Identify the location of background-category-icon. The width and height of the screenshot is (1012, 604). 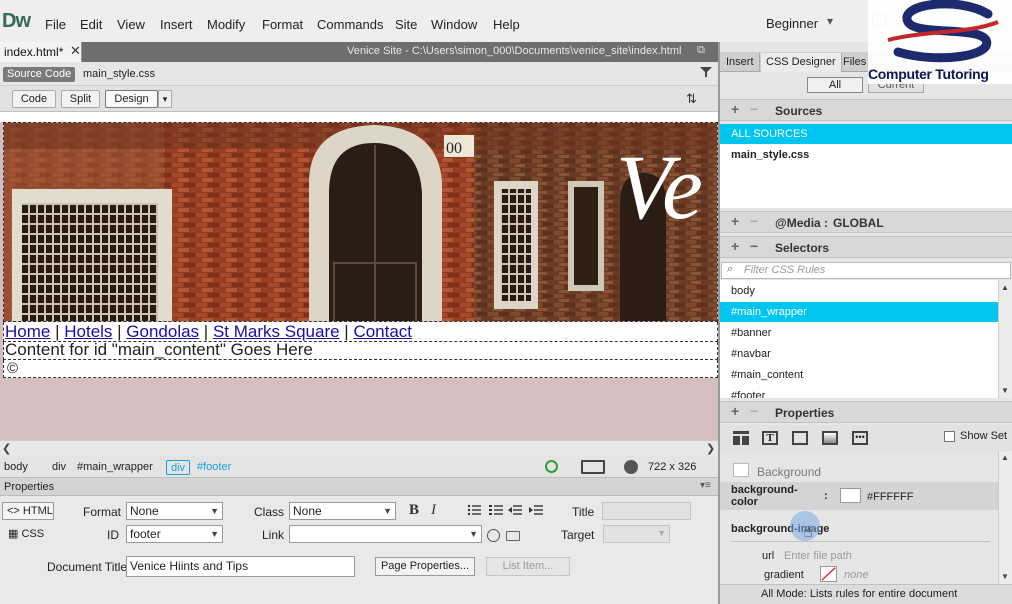
(830, 438).